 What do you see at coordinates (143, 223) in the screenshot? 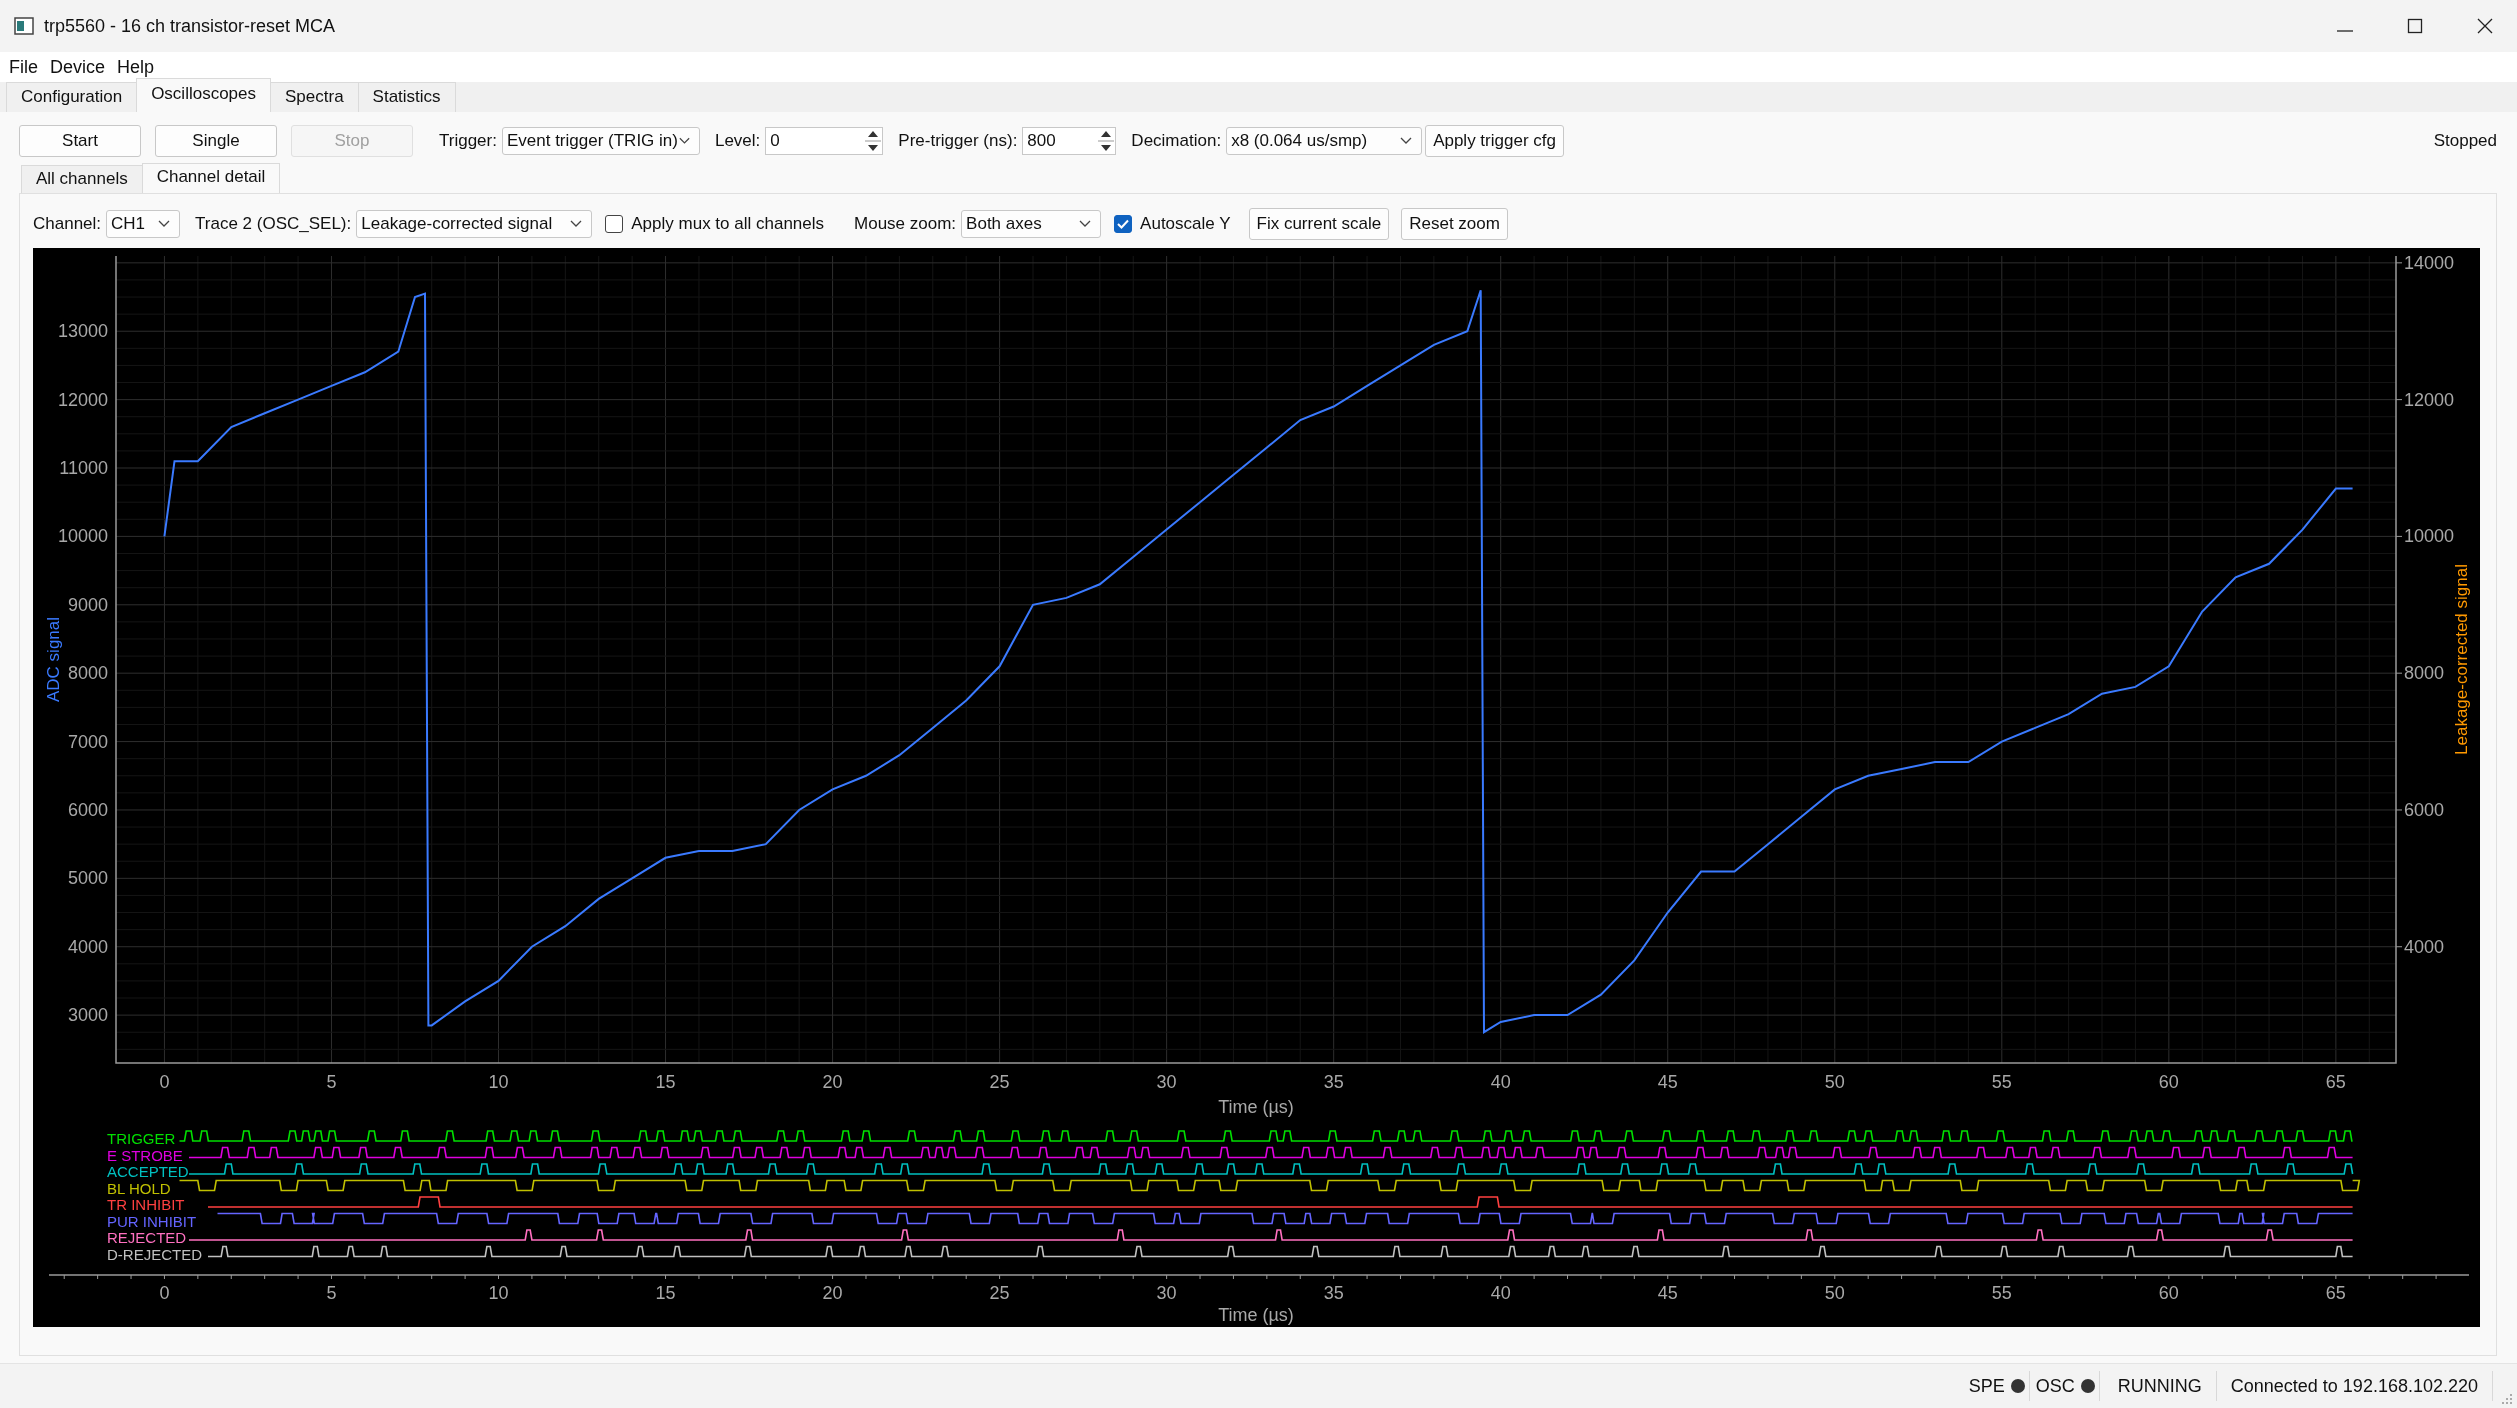
I see `dropdown: CH1` at bounding box center [143, 223].